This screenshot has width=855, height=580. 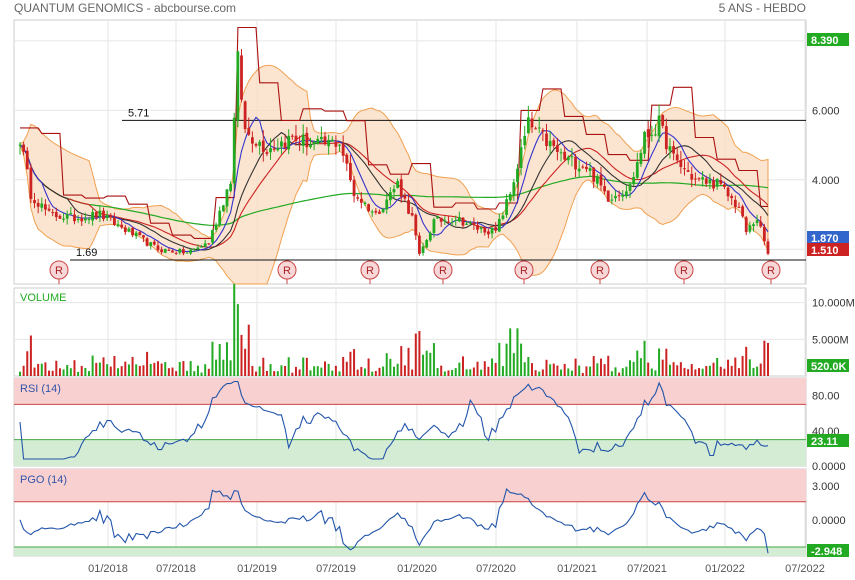 I want to click on rsi-y-tick: 80.00, so click(x=826, y=397).